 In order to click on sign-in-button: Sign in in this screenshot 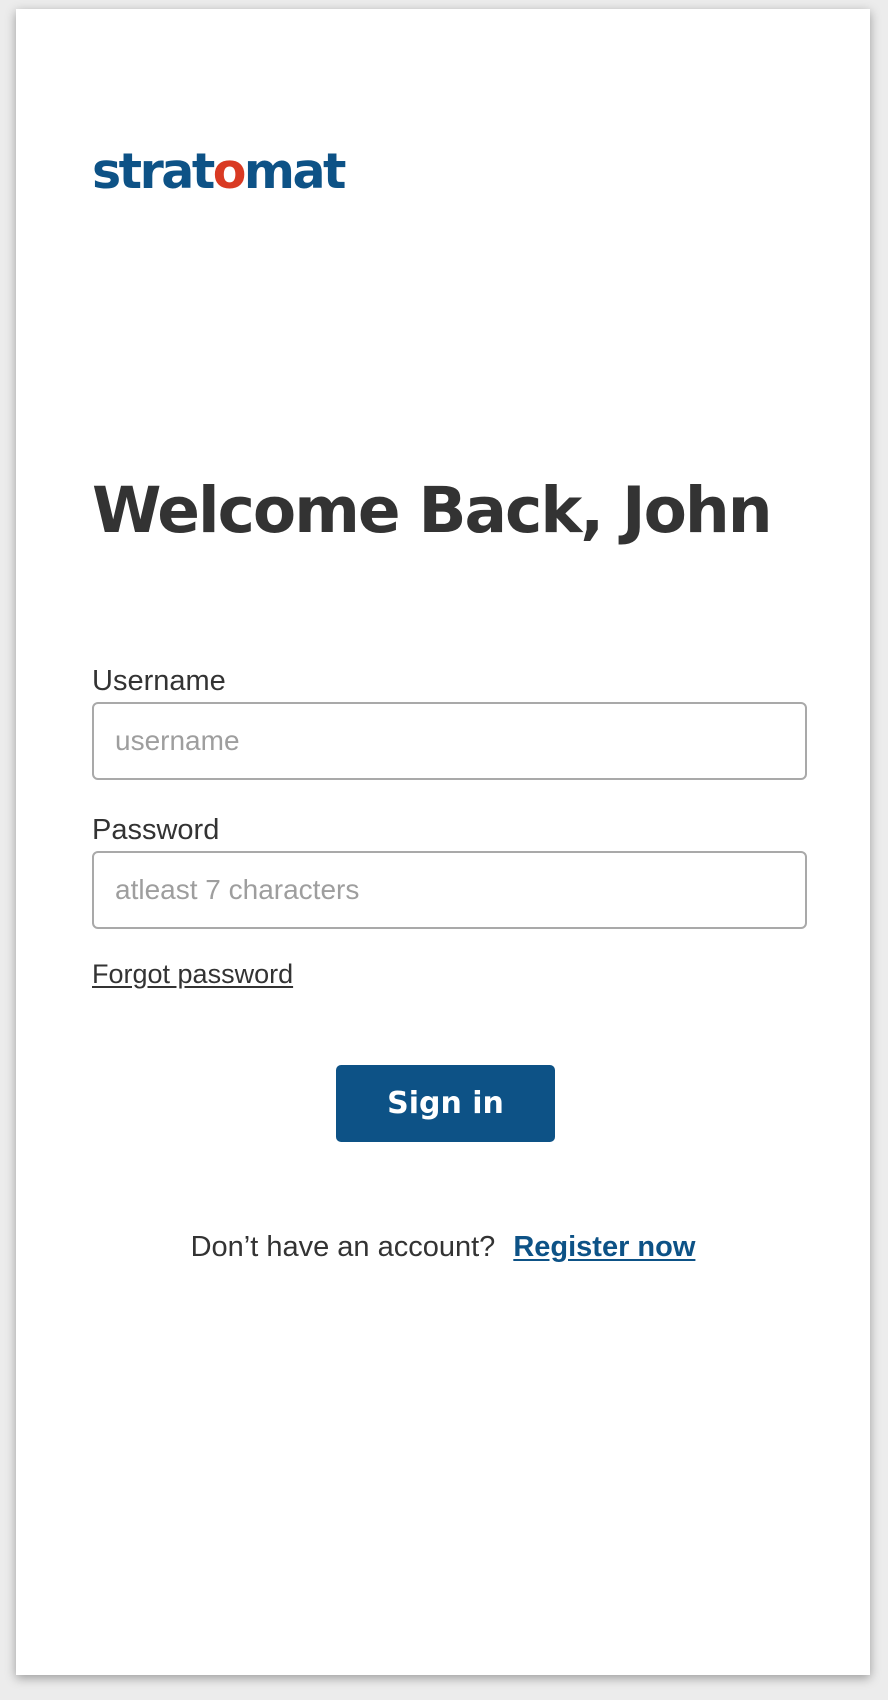, I will do `click(445, 1103)`.